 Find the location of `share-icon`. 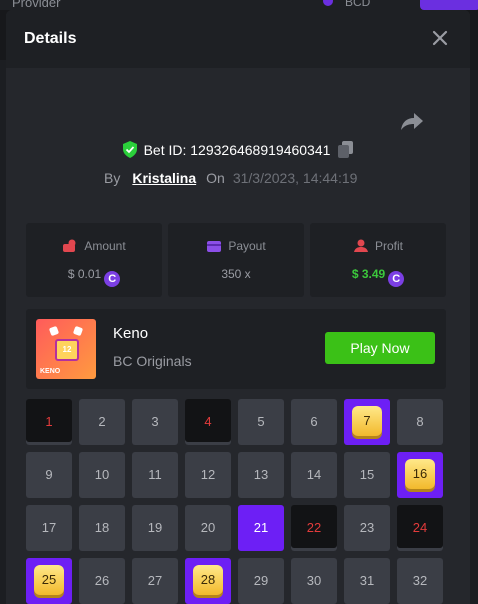

share-icon is located at coordinates (412, 121).